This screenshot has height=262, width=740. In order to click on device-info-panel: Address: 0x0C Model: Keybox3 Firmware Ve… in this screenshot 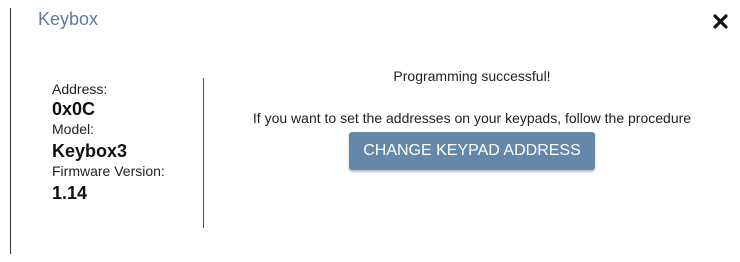, I will do `click(127, 142)`.